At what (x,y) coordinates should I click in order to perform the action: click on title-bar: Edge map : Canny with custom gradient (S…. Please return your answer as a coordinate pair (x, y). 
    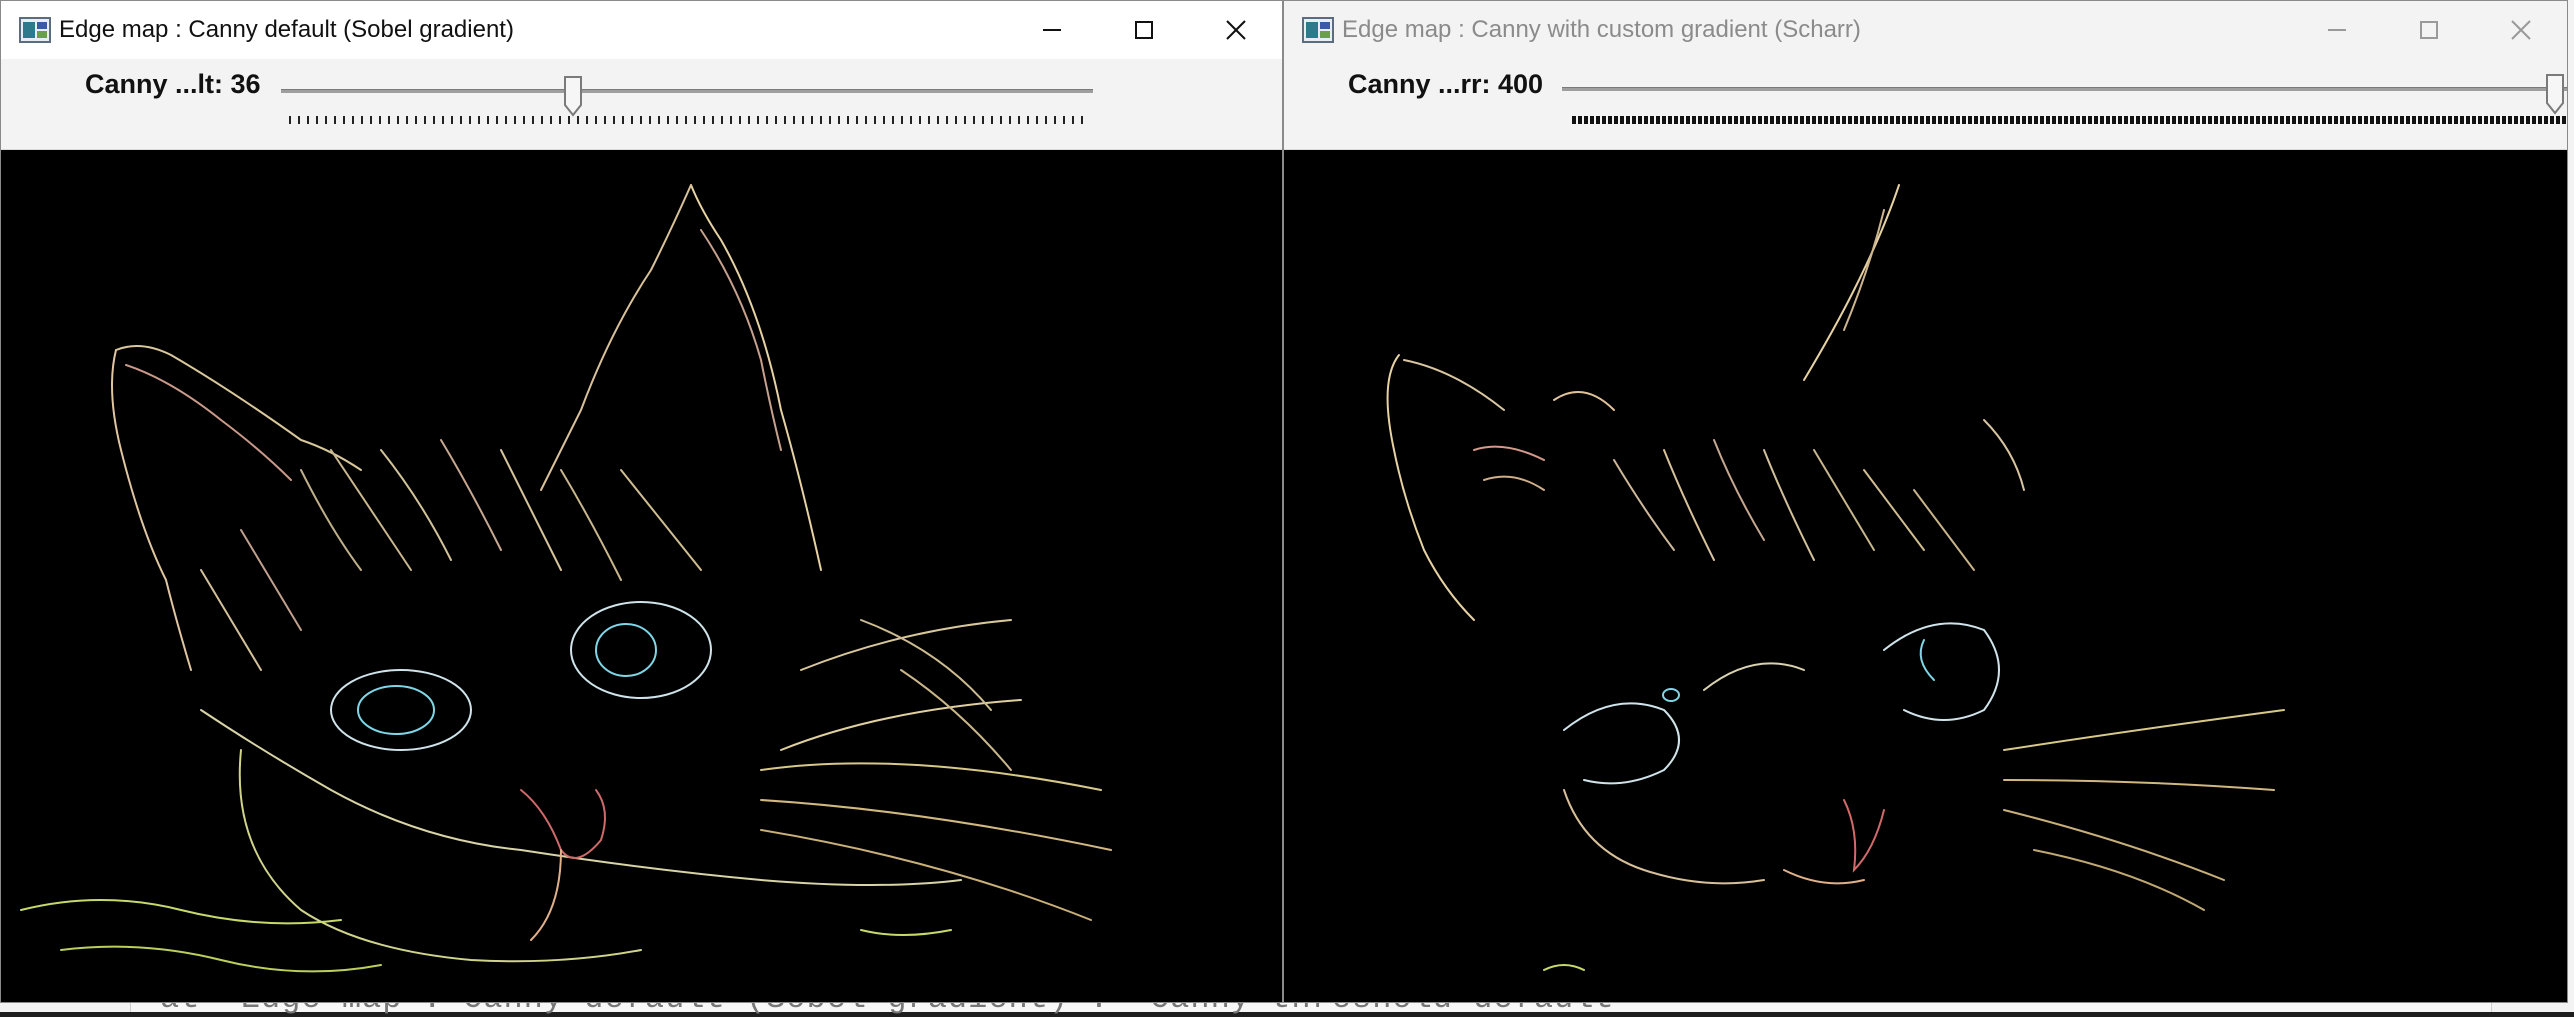
    Looking at the image, I should click on (1925, 30).